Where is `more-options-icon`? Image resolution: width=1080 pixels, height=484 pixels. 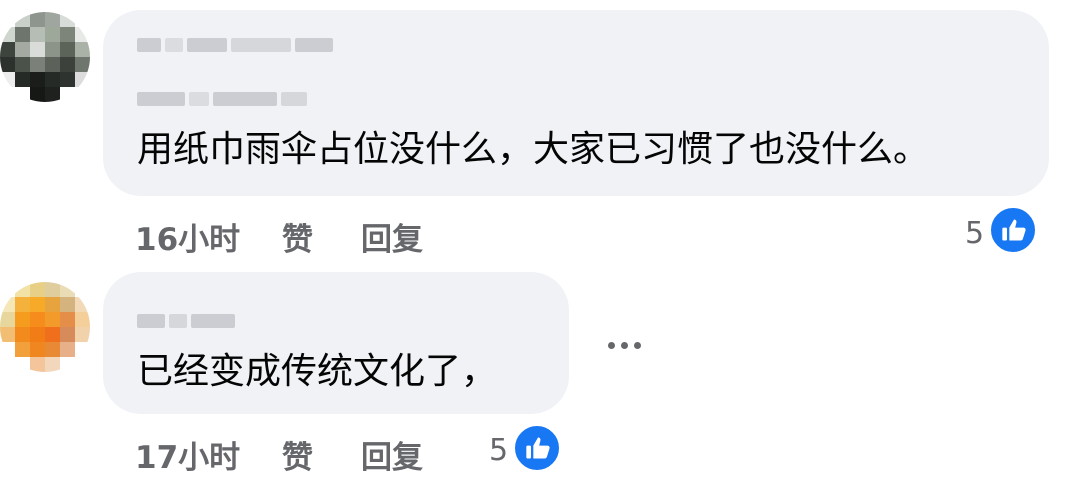 more-options-icon is located at coordinates (624, 345).